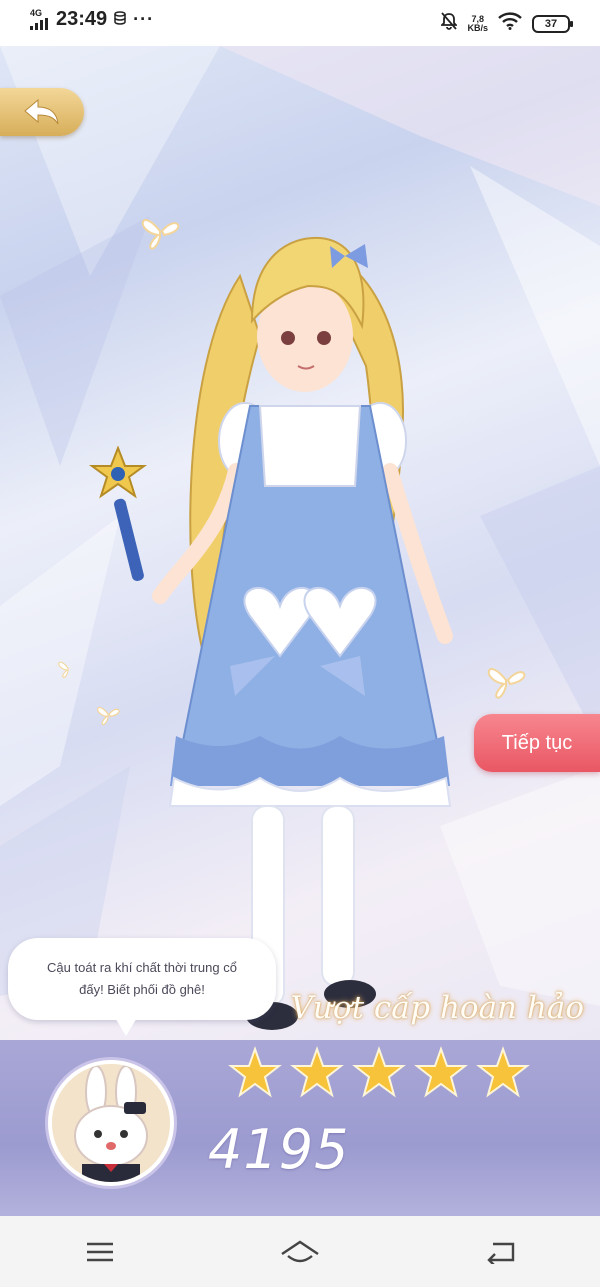 This screenshot has height=1287, width=600. I want to click on signal-bars-icon, so click(39, 24).